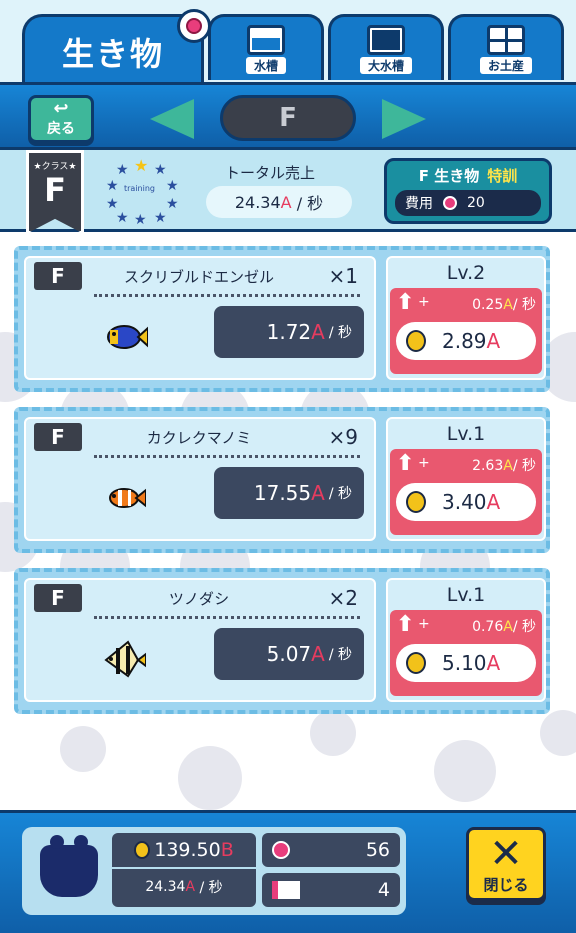 The image size is (576, 933). Describe the element at coordinates (266, 47) in the screenshot. I see `tab-tank: 水槽` at that location.